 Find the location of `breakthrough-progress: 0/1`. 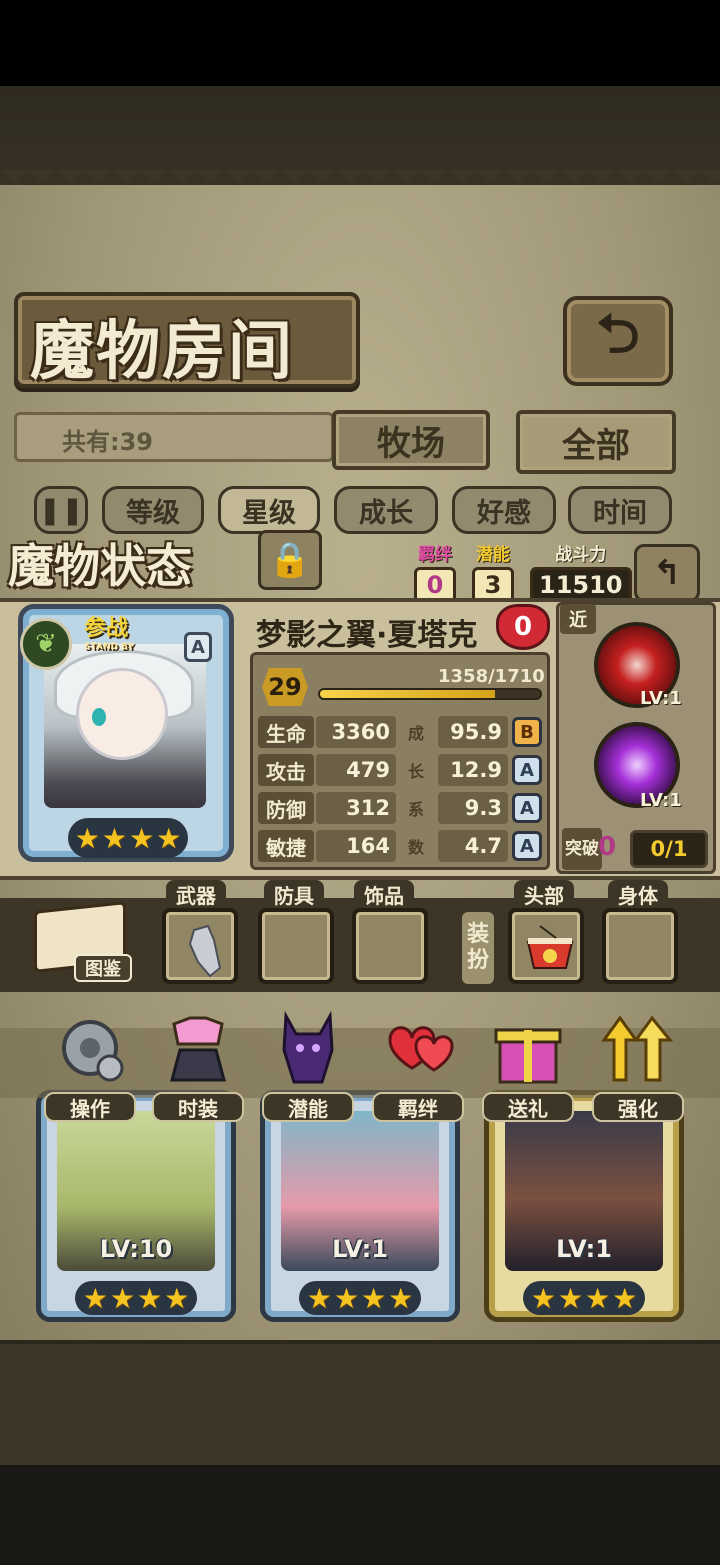

breakthrough-progress: 0/1 is located at coordinates (669, 849).